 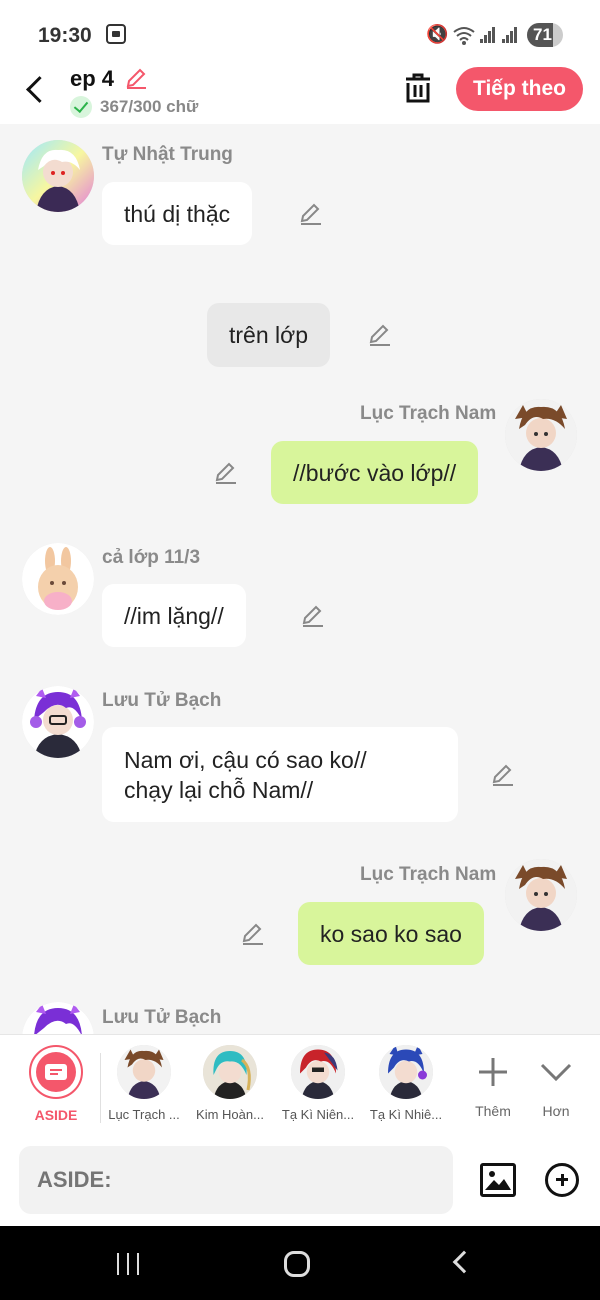 What do you see at coordinates (418, 88) in the screenshot?
I see `trash-icon` at bounding box center [418, 88].